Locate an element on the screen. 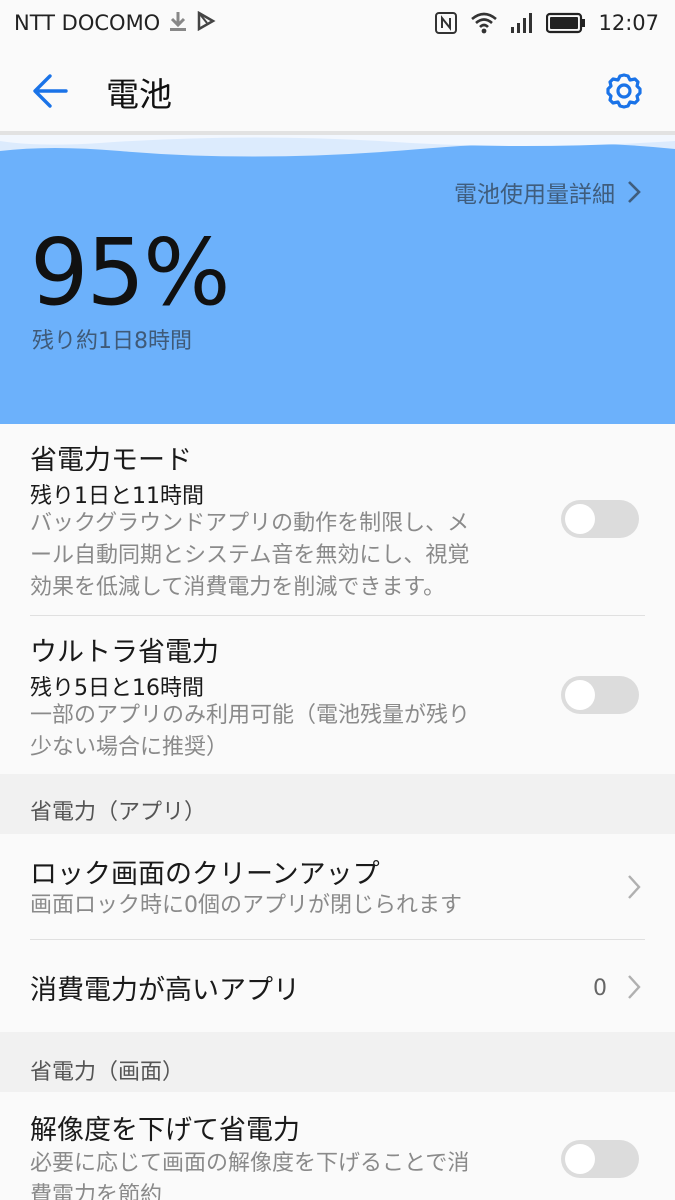 The image size is (675, 1200). resolution-title: 解像度を下げて省電力 is located at coordinates (165, 1130).